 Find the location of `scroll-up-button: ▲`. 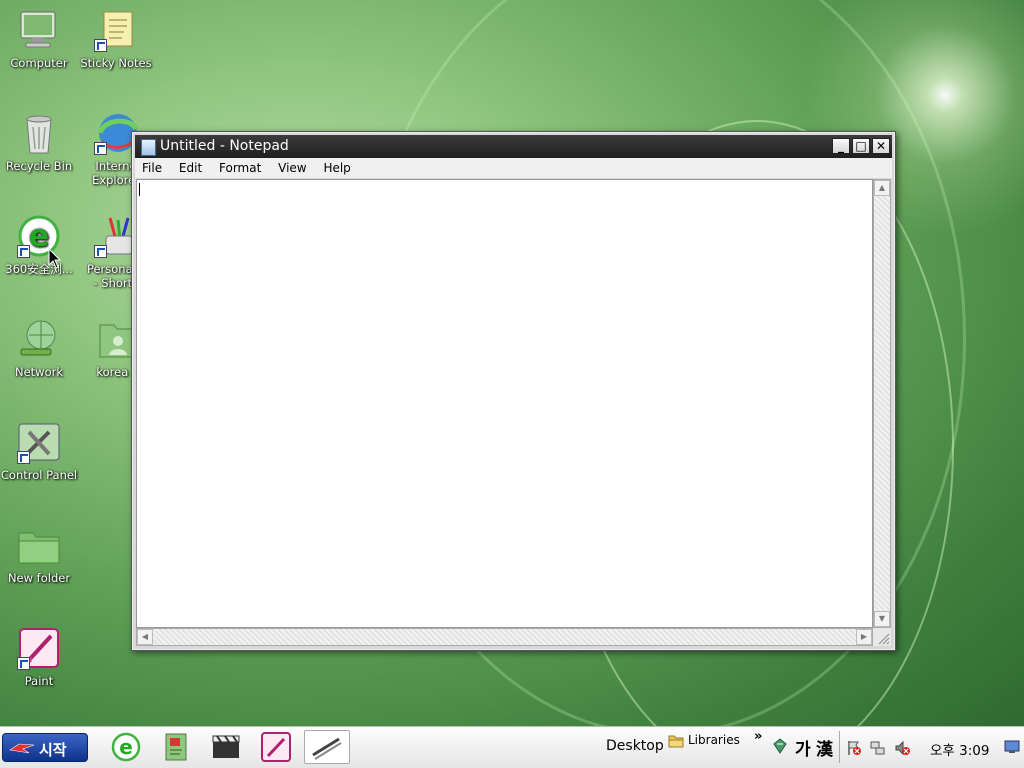

scroll-up-button: ▲ is located at coordinates (882, 188).